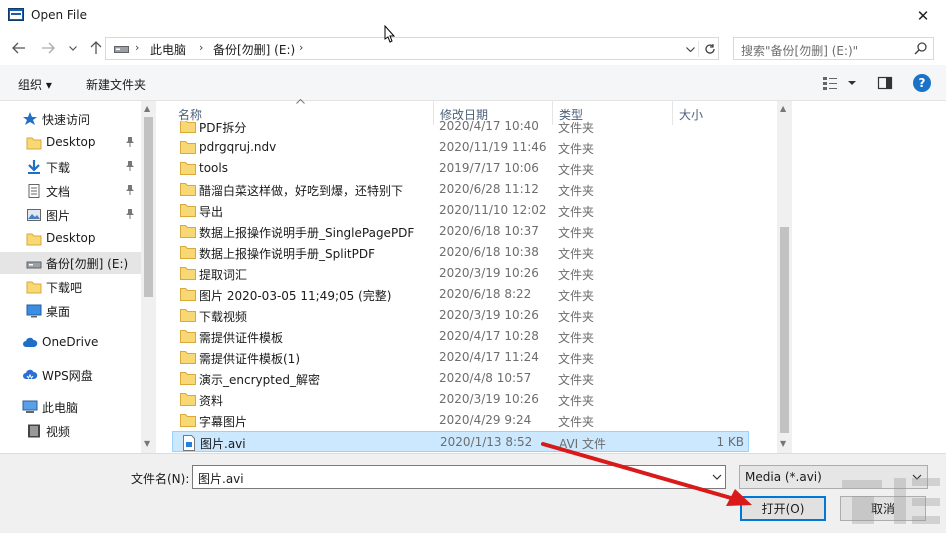 This screenshot has width=946, height=533. Describe the element at coordinates (493, 210) in the screenshot. I see `file-date: 2020/11/10 12:02` at that location.